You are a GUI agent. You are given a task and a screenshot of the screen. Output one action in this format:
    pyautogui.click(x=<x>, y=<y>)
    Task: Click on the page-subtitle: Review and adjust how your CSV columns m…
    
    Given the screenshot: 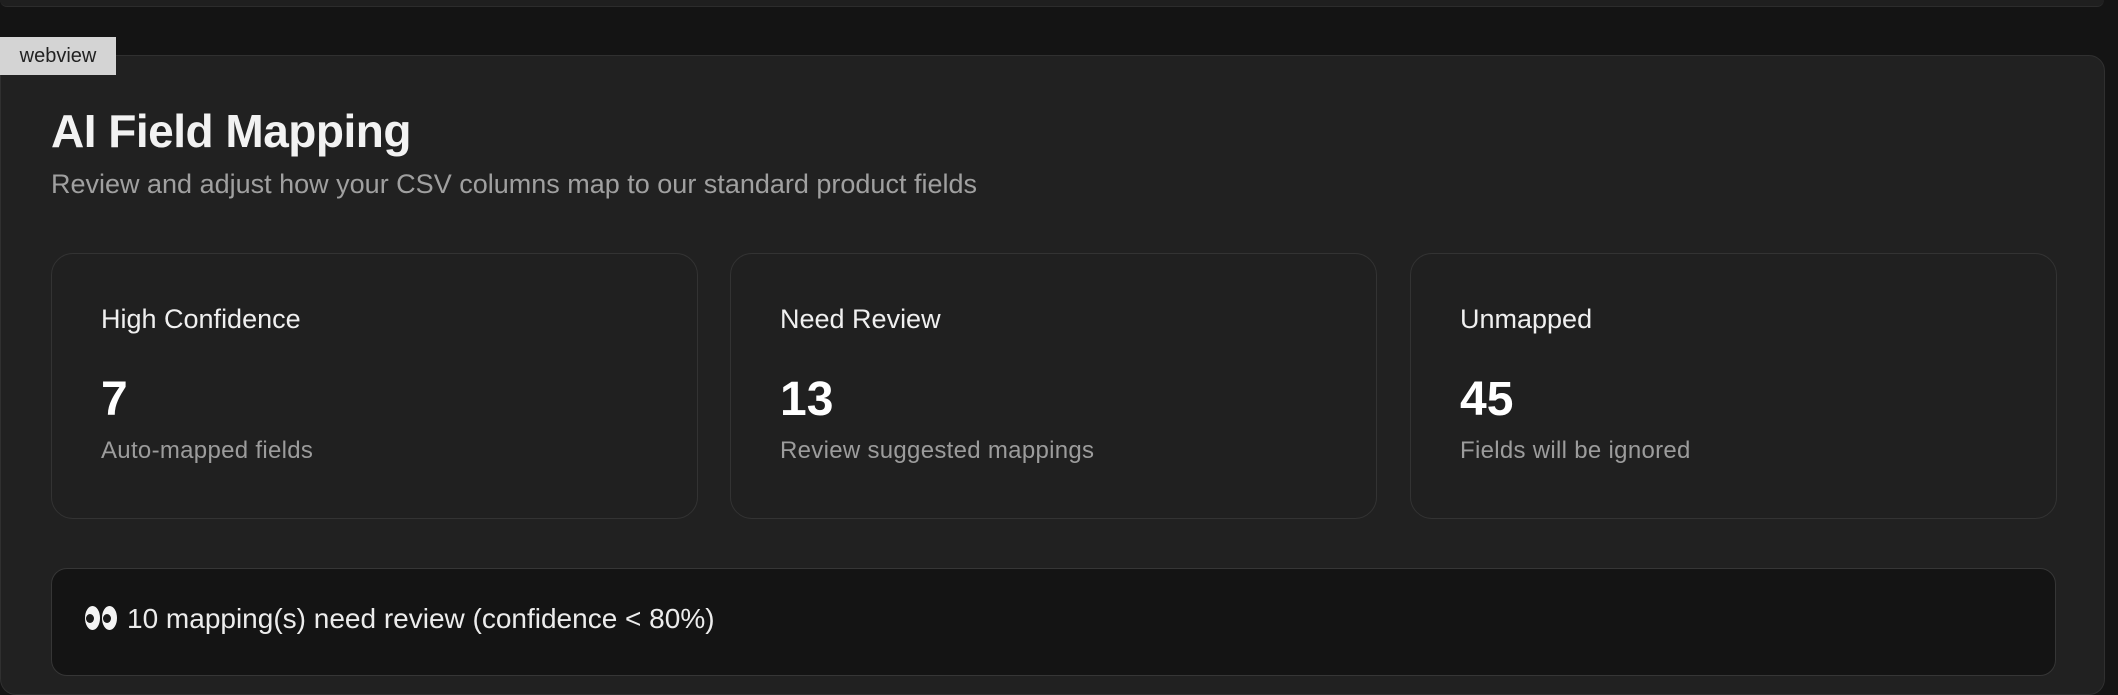 What is the action you would take?
    pyautogui.click(x=514, y=184)
    